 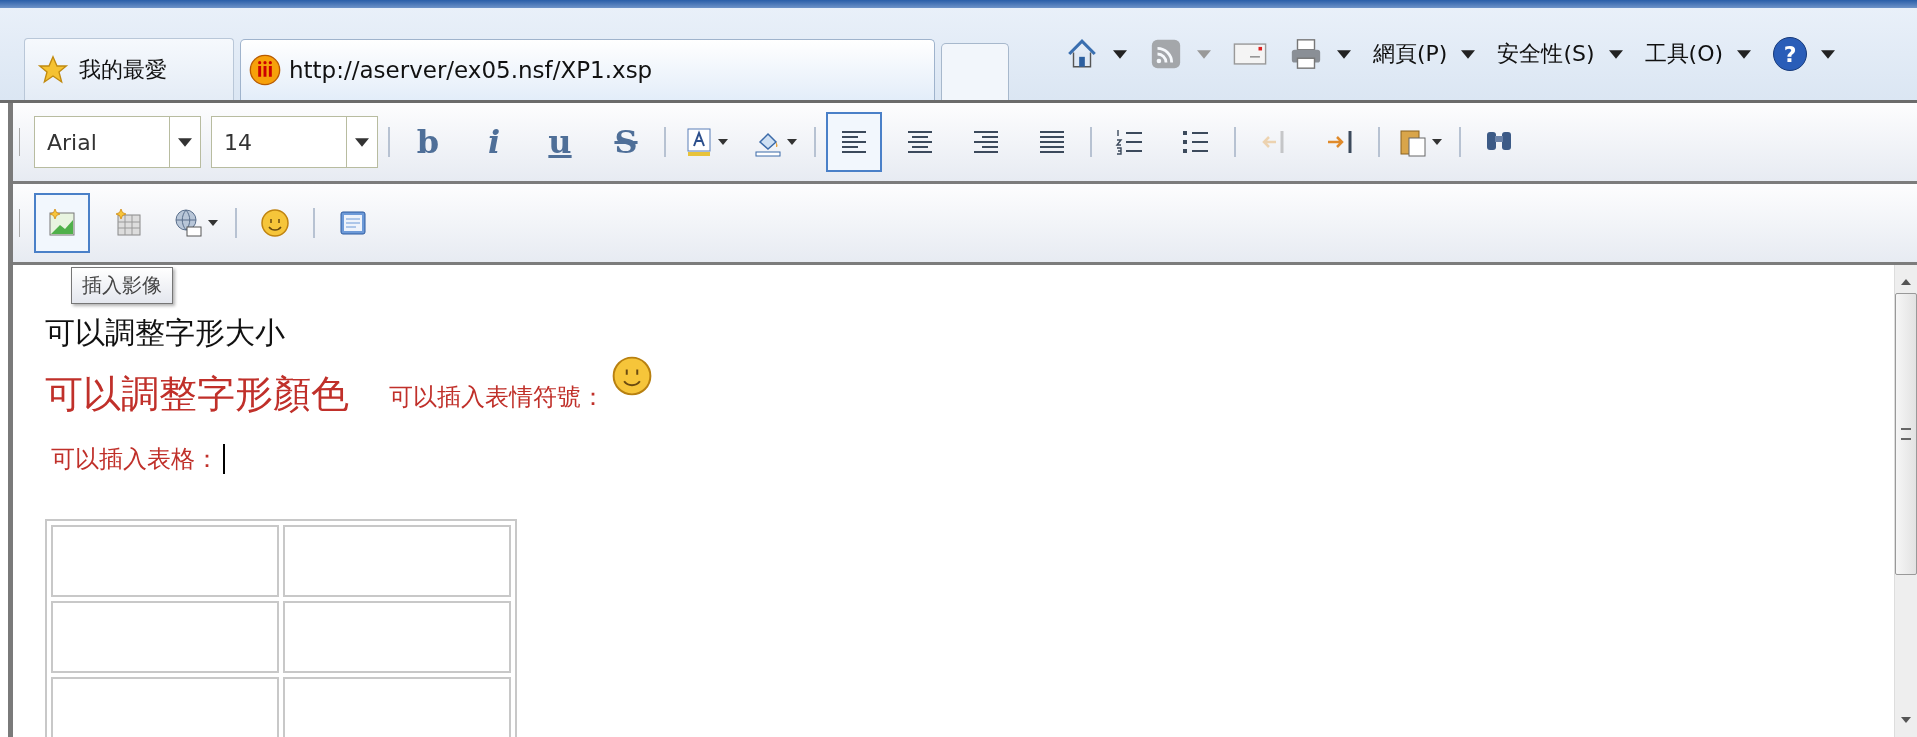 What do you see at coordinates (497, 397) in the screenshot?
I see `emoticon-text: 可以插入表情符號：` at bounding box center [497, 397].